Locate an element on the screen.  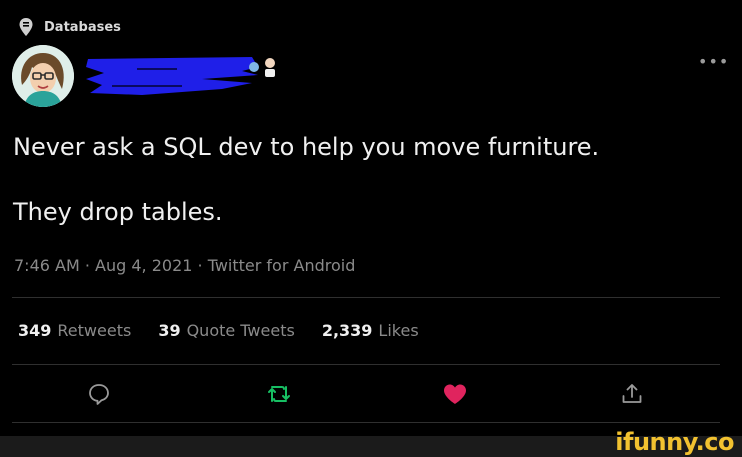
topic-label: Databases is located at coordinates (82, 27).